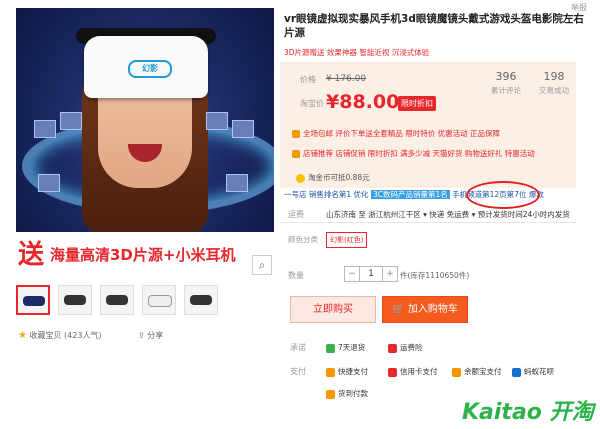  I want to click on pay-cod: 货到付款, so click(347, 393).